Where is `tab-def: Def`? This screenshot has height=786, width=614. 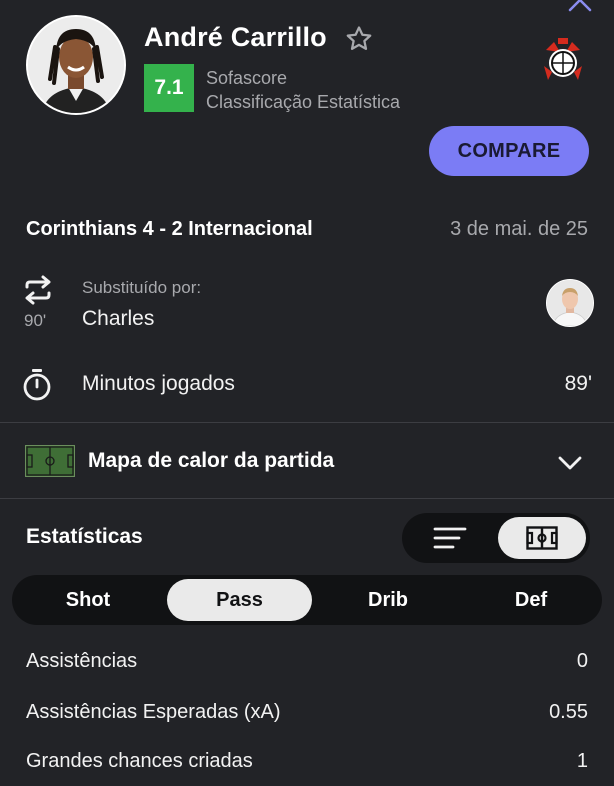
tab-def: Def is located at coordinates (531, 600).